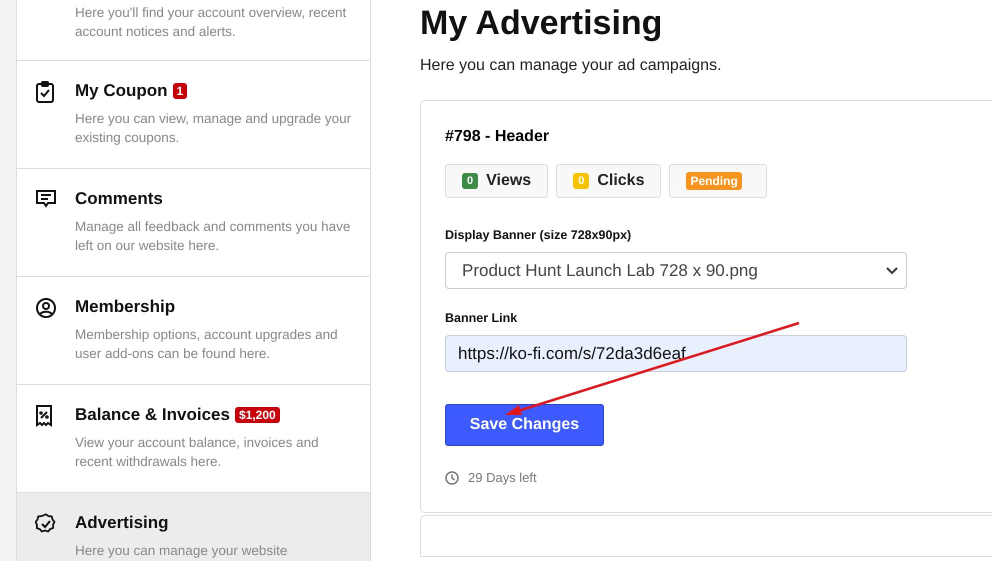 This screenshot has height=561, width=992. What do you see at coordinates (481, 318) in the screenshot?
I see `field-label: Banner Link` at bounding box center [481, 318].